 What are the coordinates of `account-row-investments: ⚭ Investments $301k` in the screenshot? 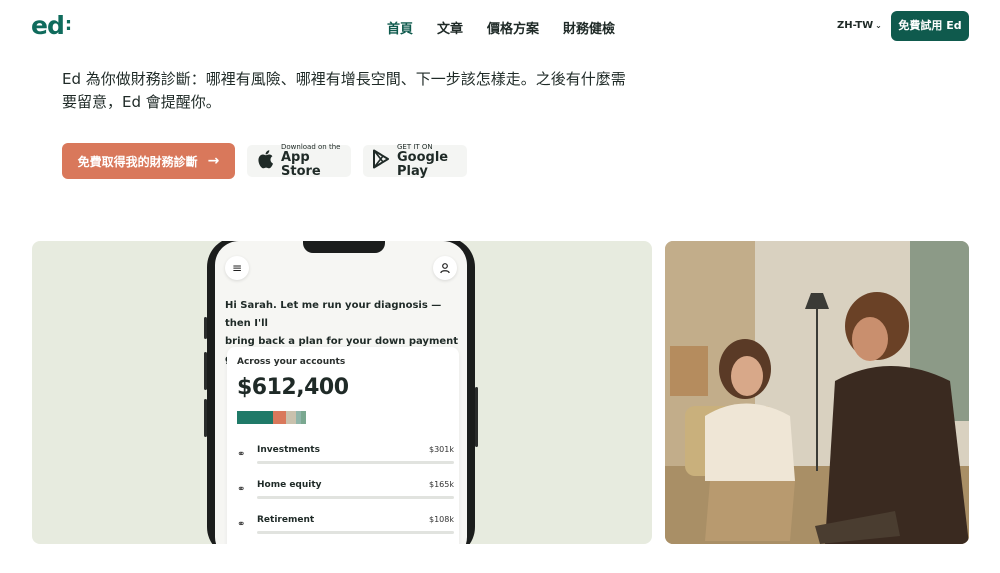 It's located at (345, 457).